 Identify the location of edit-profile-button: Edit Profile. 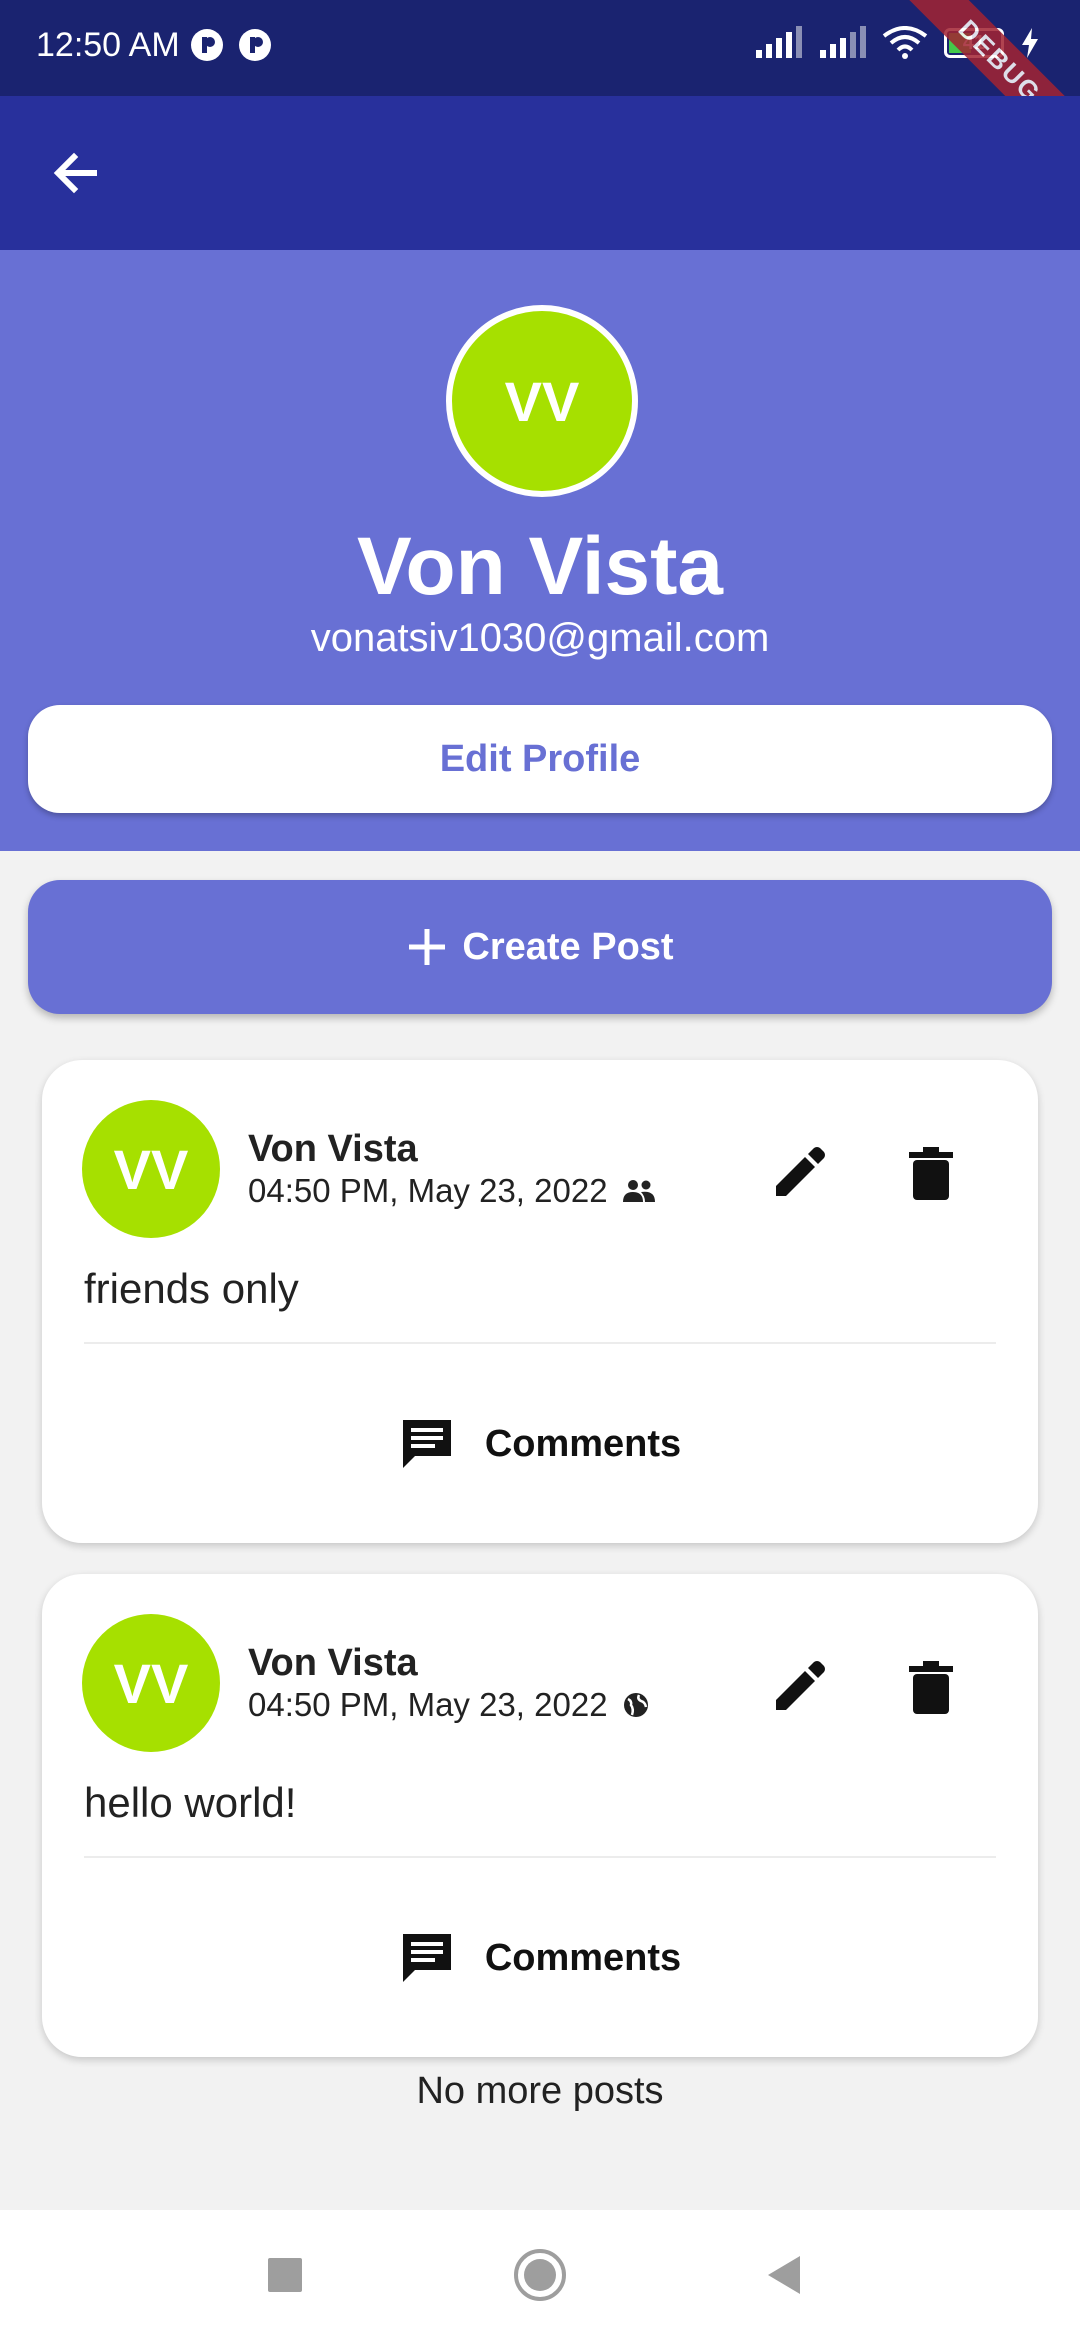
(540, 759).